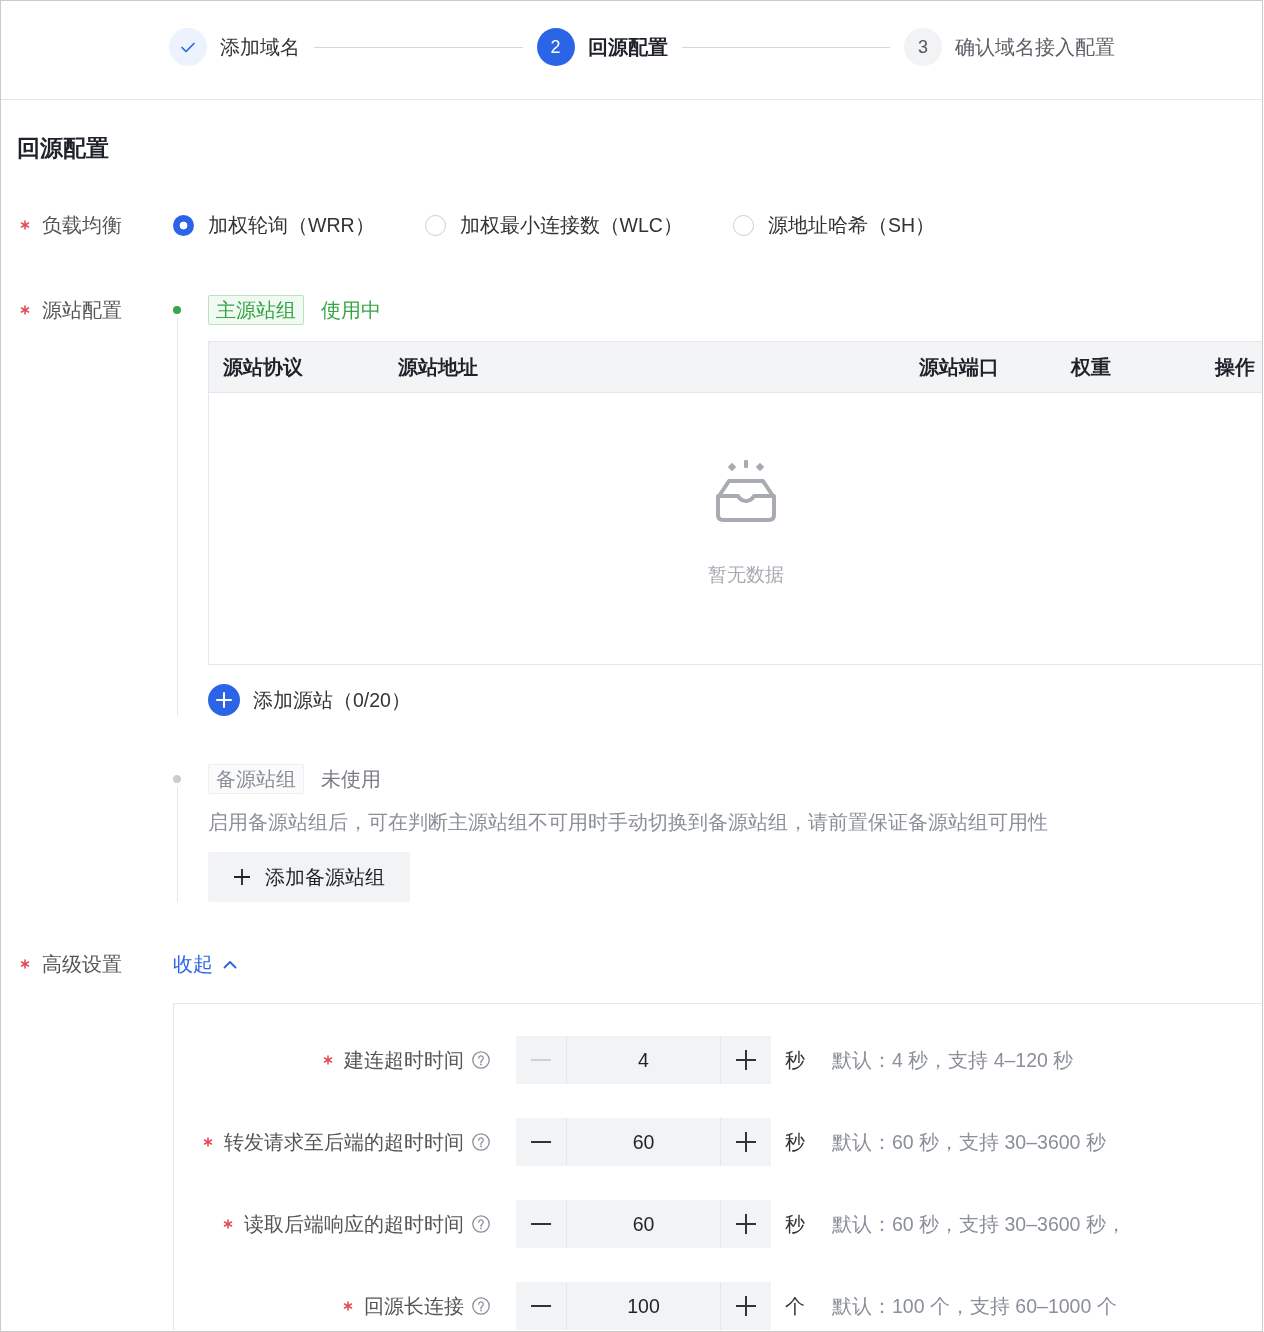  What do you see at coordinates (354, 1224) in the screenshot?
I see `field-label: 读取后端响应的超时时间` at bounding box center [354, 1224].